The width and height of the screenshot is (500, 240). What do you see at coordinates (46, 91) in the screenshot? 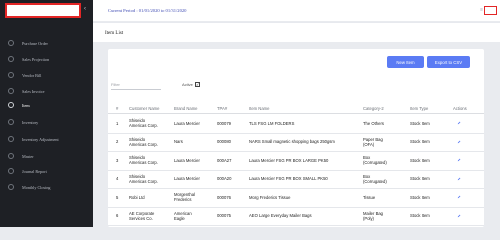
I see `sidebar-item-sales-invoice: Sales Invoice` at bounding box center [46, 91].